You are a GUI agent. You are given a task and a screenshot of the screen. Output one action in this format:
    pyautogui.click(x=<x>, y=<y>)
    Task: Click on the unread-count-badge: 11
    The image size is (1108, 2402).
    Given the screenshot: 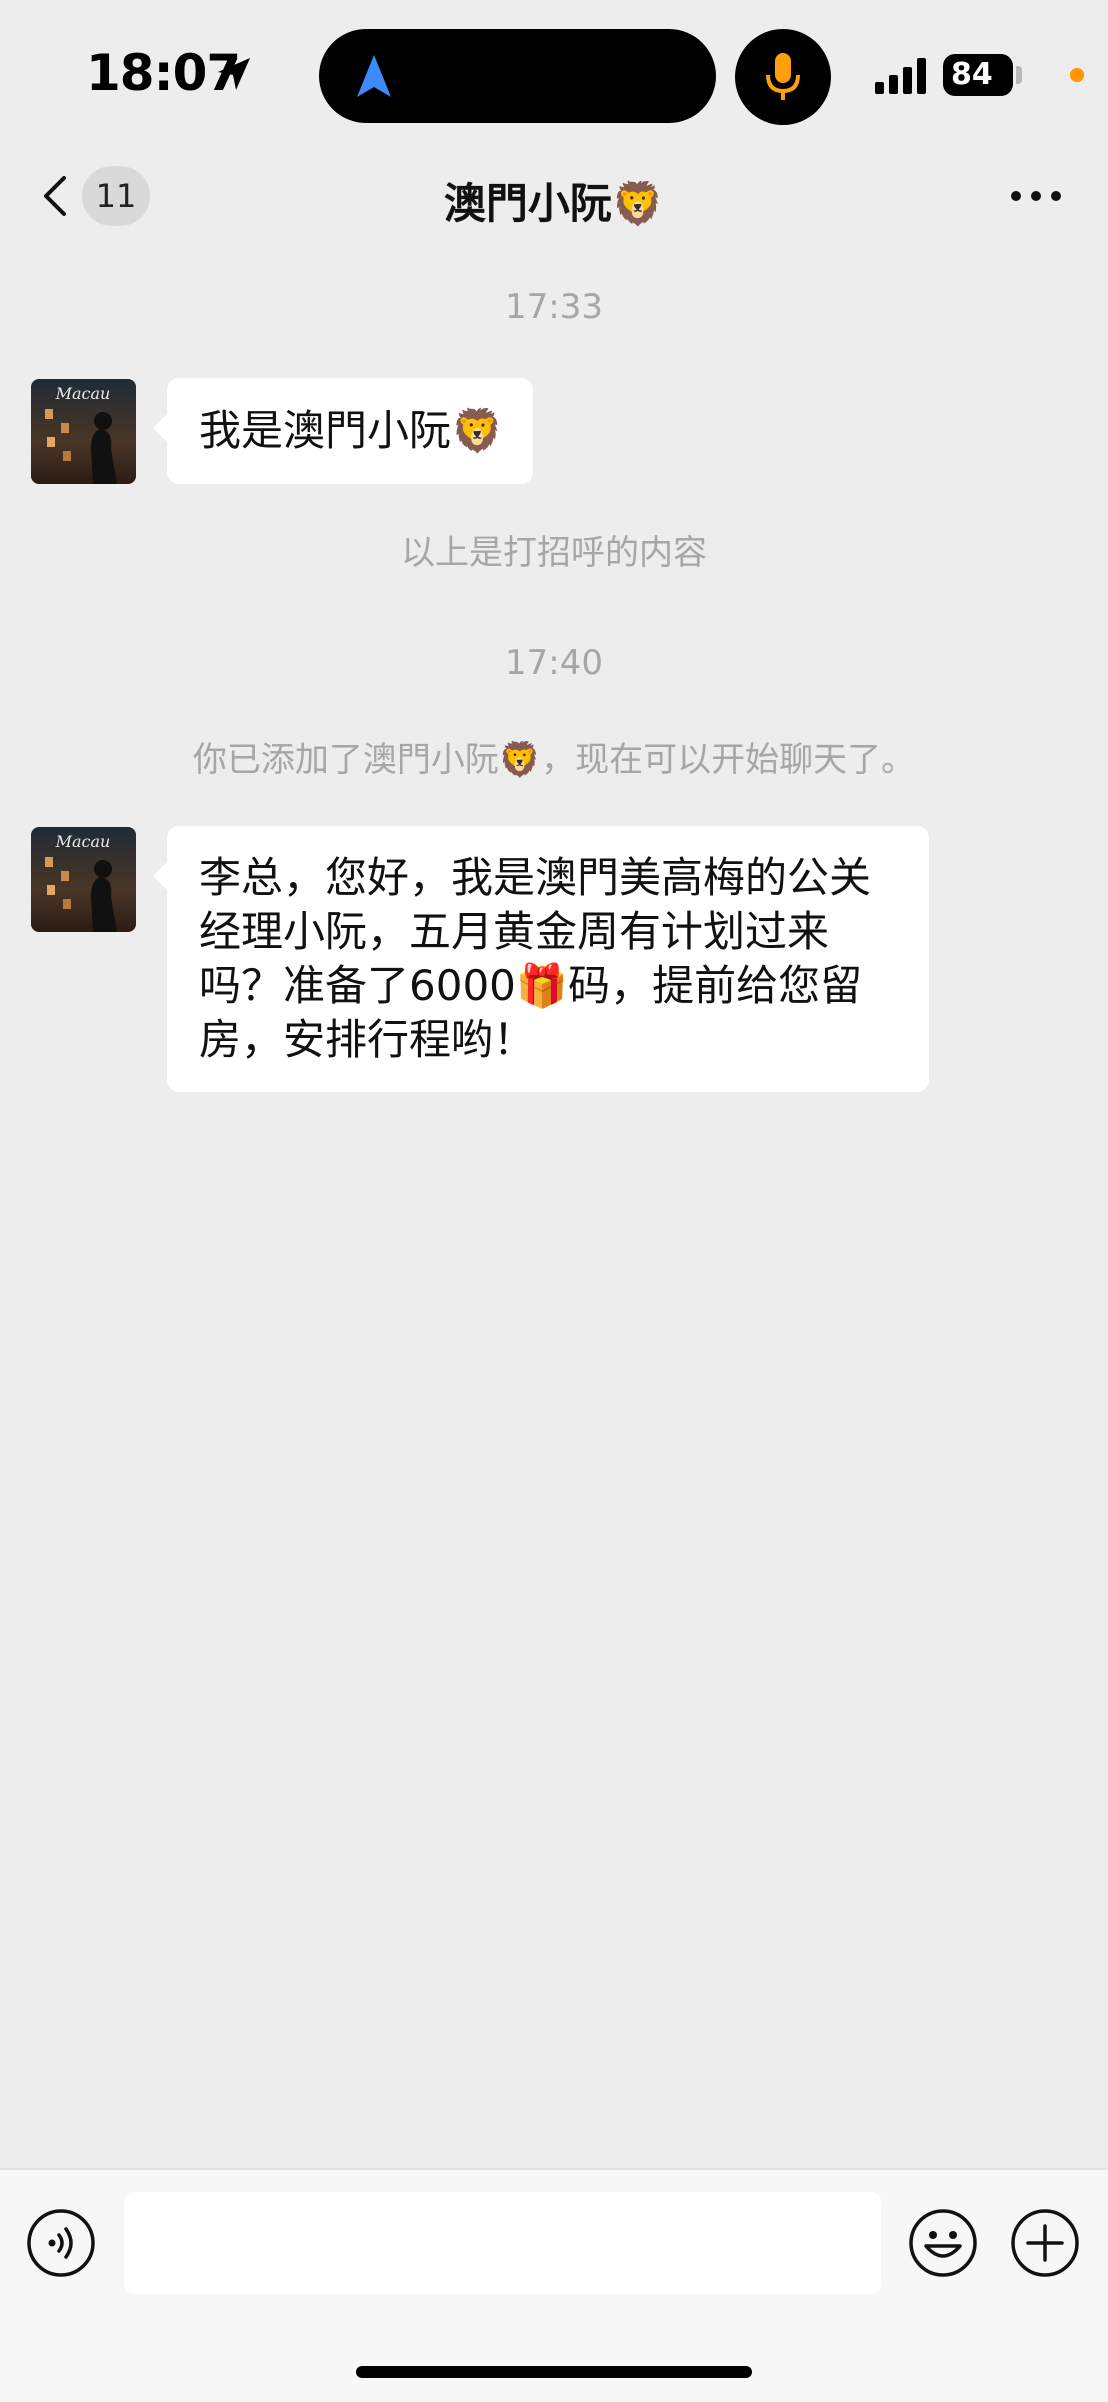 What is the action you would take?
    pyautogui.click(x=116, y=196)
    